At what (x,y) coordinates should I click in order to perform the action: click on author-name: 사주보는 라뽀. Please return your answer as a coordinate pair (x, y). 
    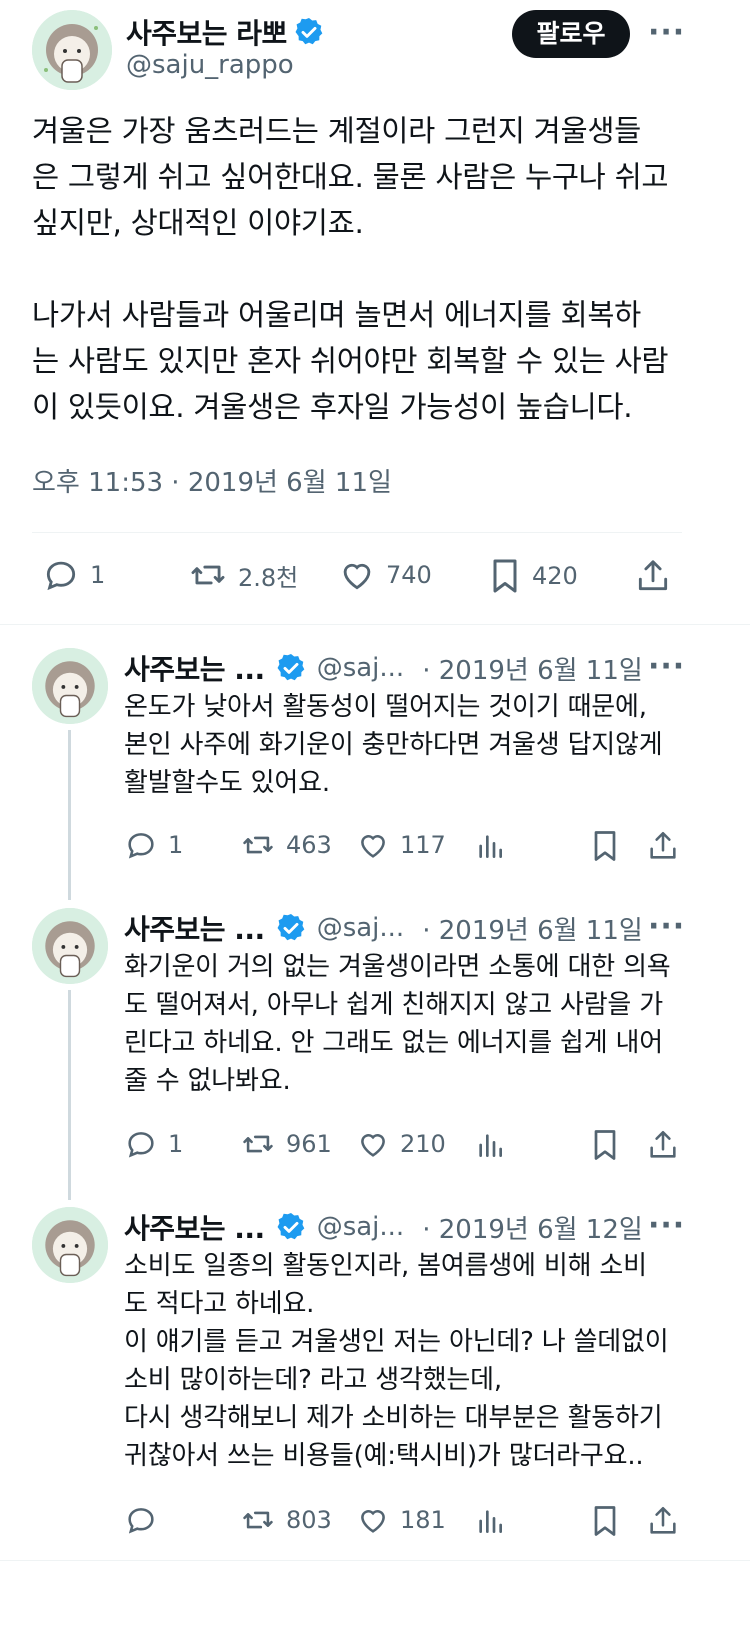
    Looking at the image, I should click on (206, 32).